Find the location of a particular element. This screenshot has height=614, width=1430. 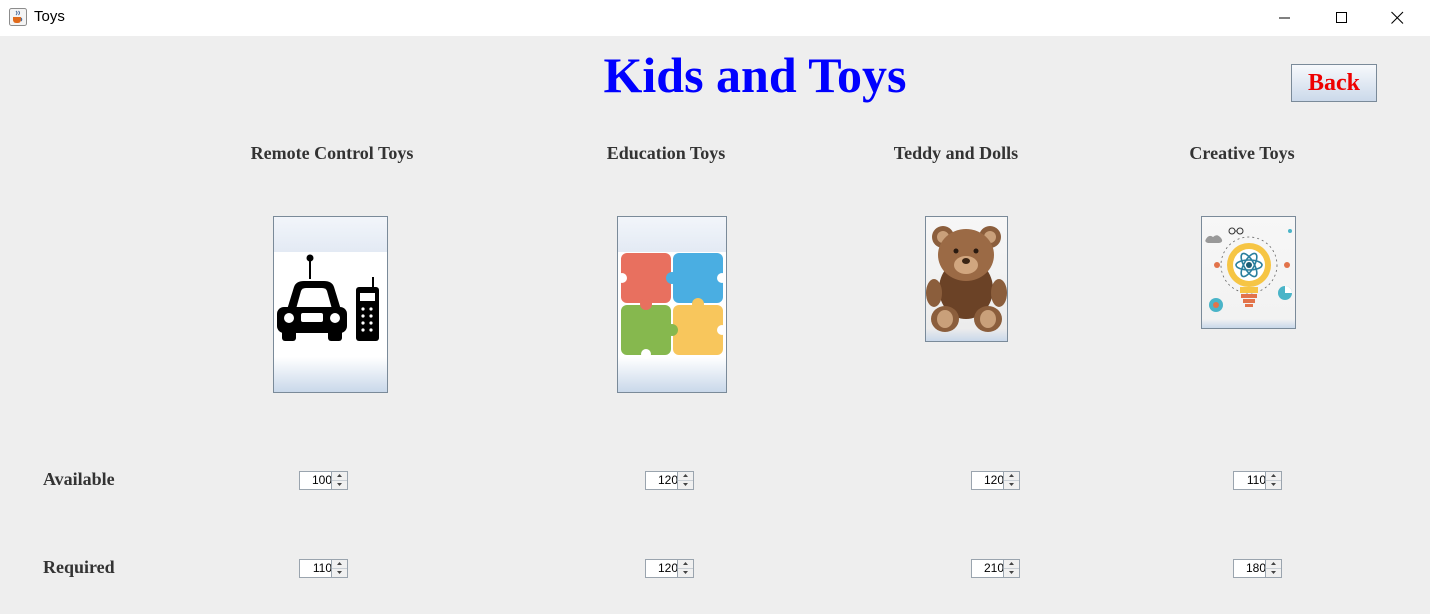

required-spinner-remote-control: 110 is located at coordinates (323, 568).